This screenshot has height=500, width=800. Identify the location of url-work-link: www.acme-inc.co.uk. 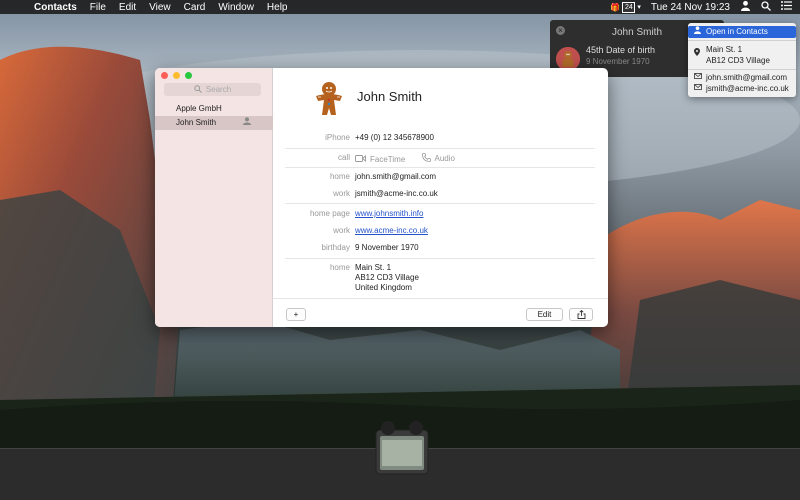
(391, 231).